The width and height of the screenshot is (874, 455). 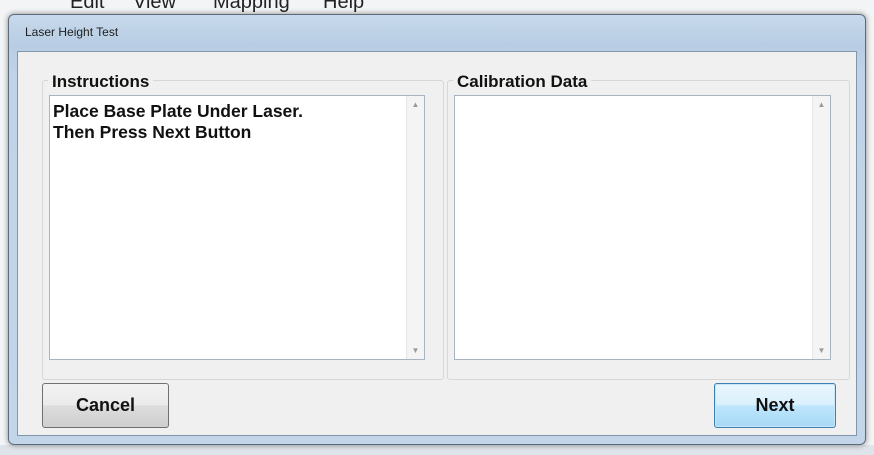 I want to click on next-button: Next, so click(x=775, y=405).